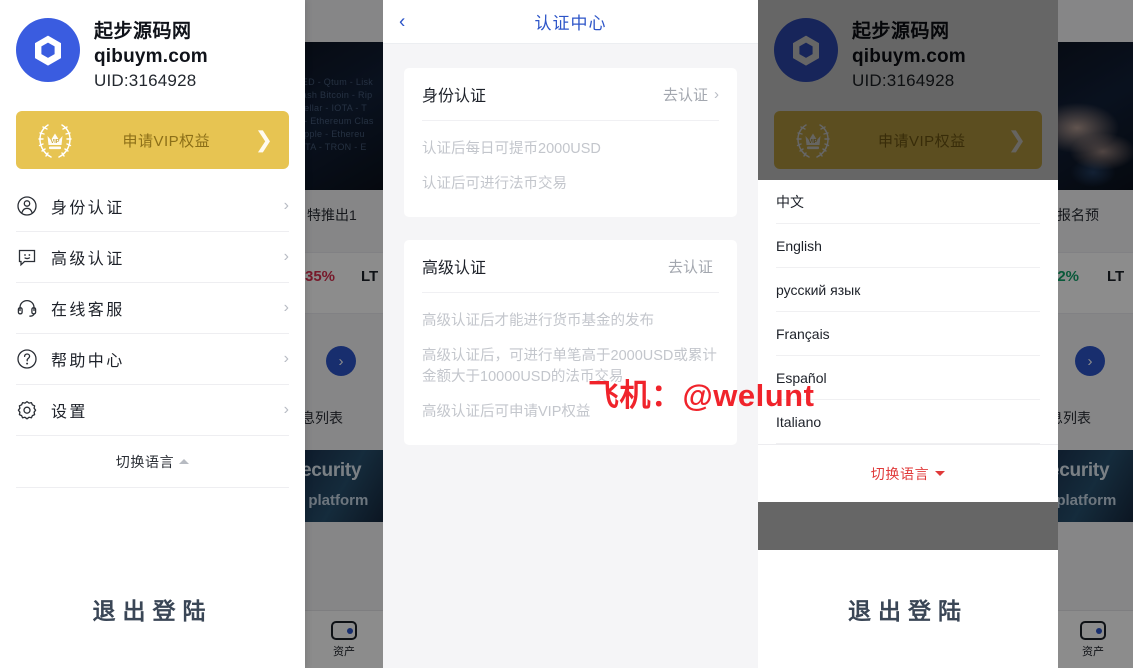  Describe the element at coordinates (511, 149) in the screenshot. I see `card-line: 认证后每日可提币2000USD` at that location.